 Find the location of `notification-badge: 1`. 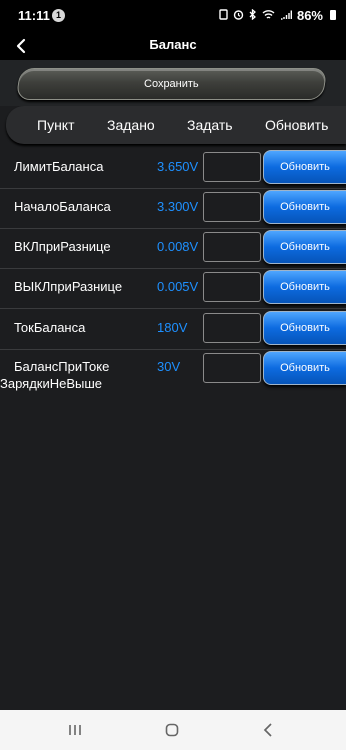

notification-badge: 1 is located at coordinates (58, 15).